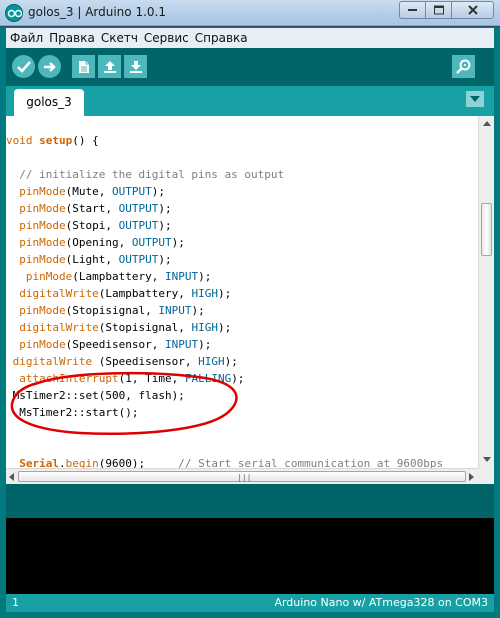  What do you see at coordinates (486, 229) in the screenshot?
I see `vertical-scroll-thumb` at bounding box center [486, 229].